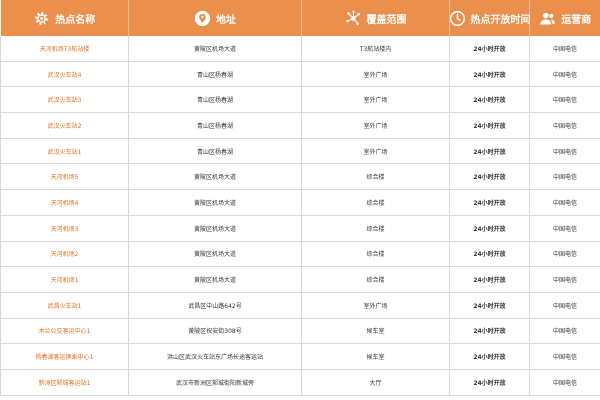 This screenshot has width=600, height=400. I want to click on hotspot-name-cell: 天河机场2, so click(64, 254).